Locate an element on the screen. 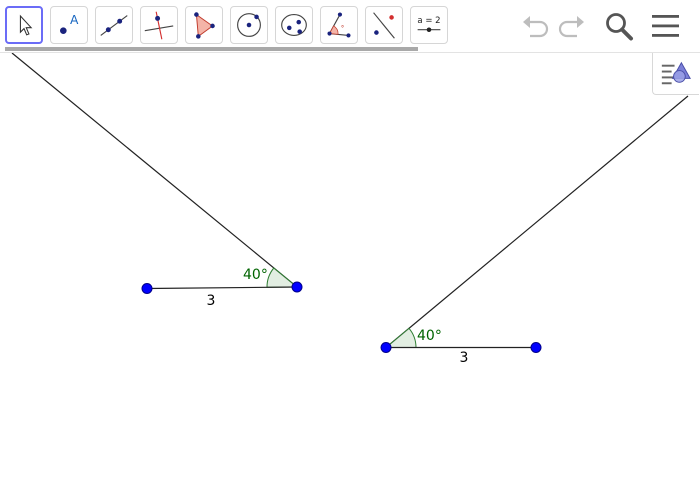  left-point-a is located at coordinates (147, 288).